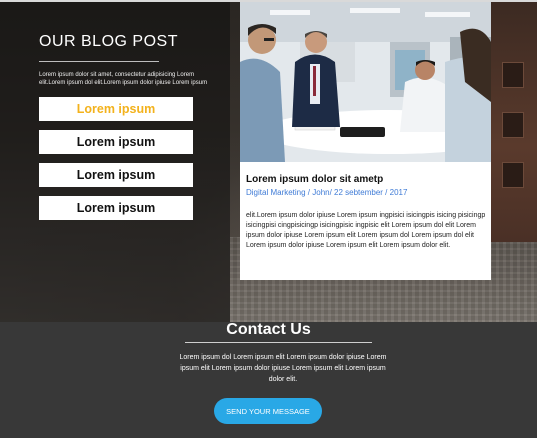  Describe the element at coordinates (268, 329) in the screenshot. I see `contact-title: Contact Us` at that location.